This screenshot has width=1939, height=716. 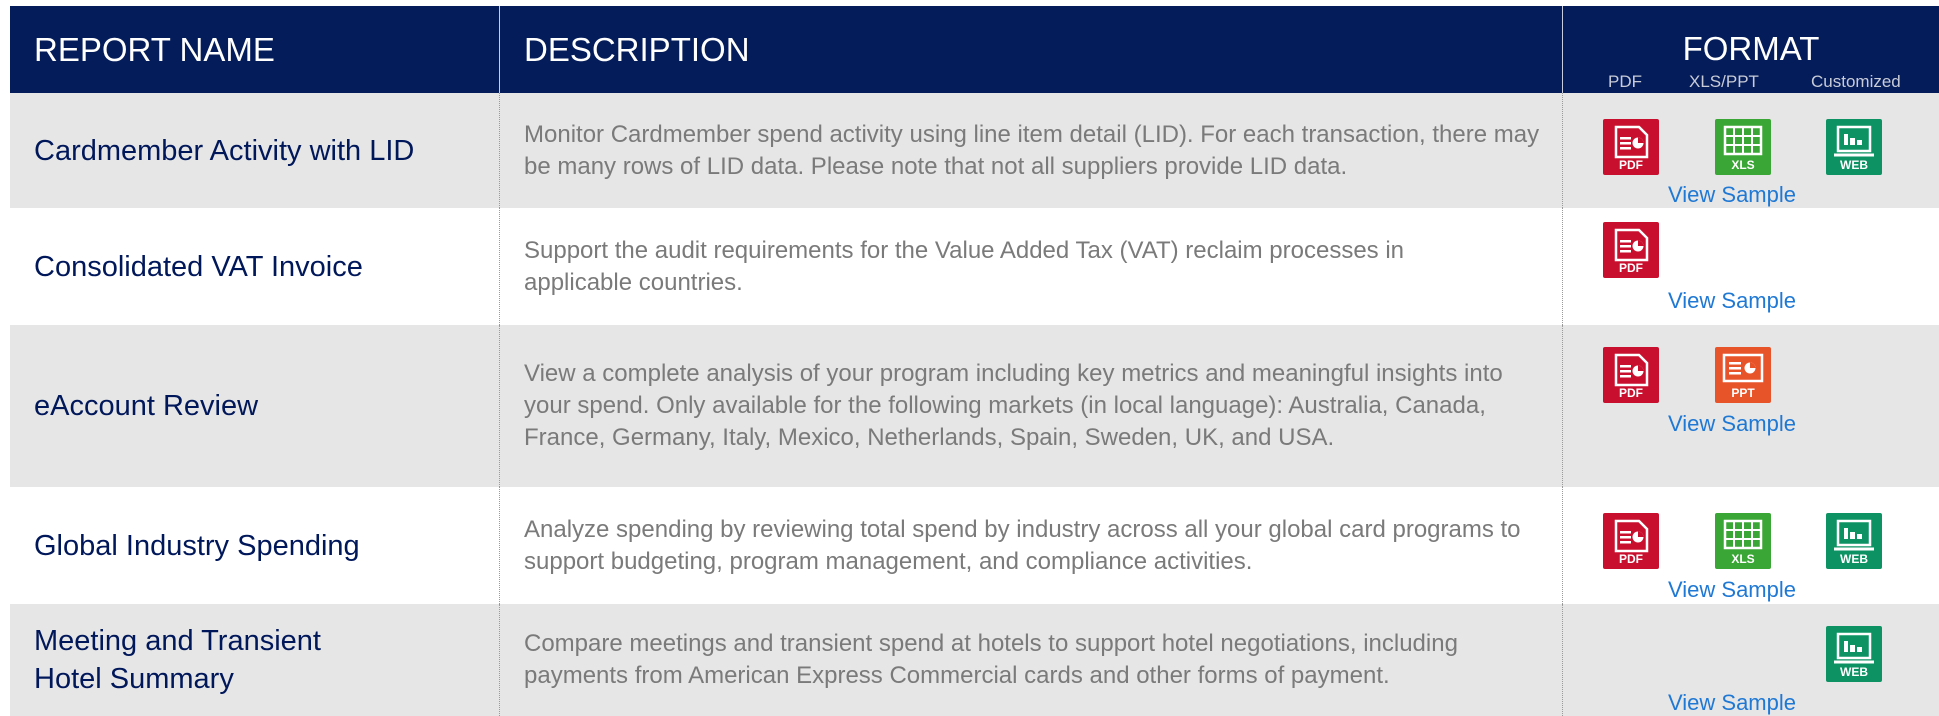 What do you see at coordinates (1743, 375) in the screenshot?
I see `ppt-icon: PPT` at bounding box center [1743, 375].